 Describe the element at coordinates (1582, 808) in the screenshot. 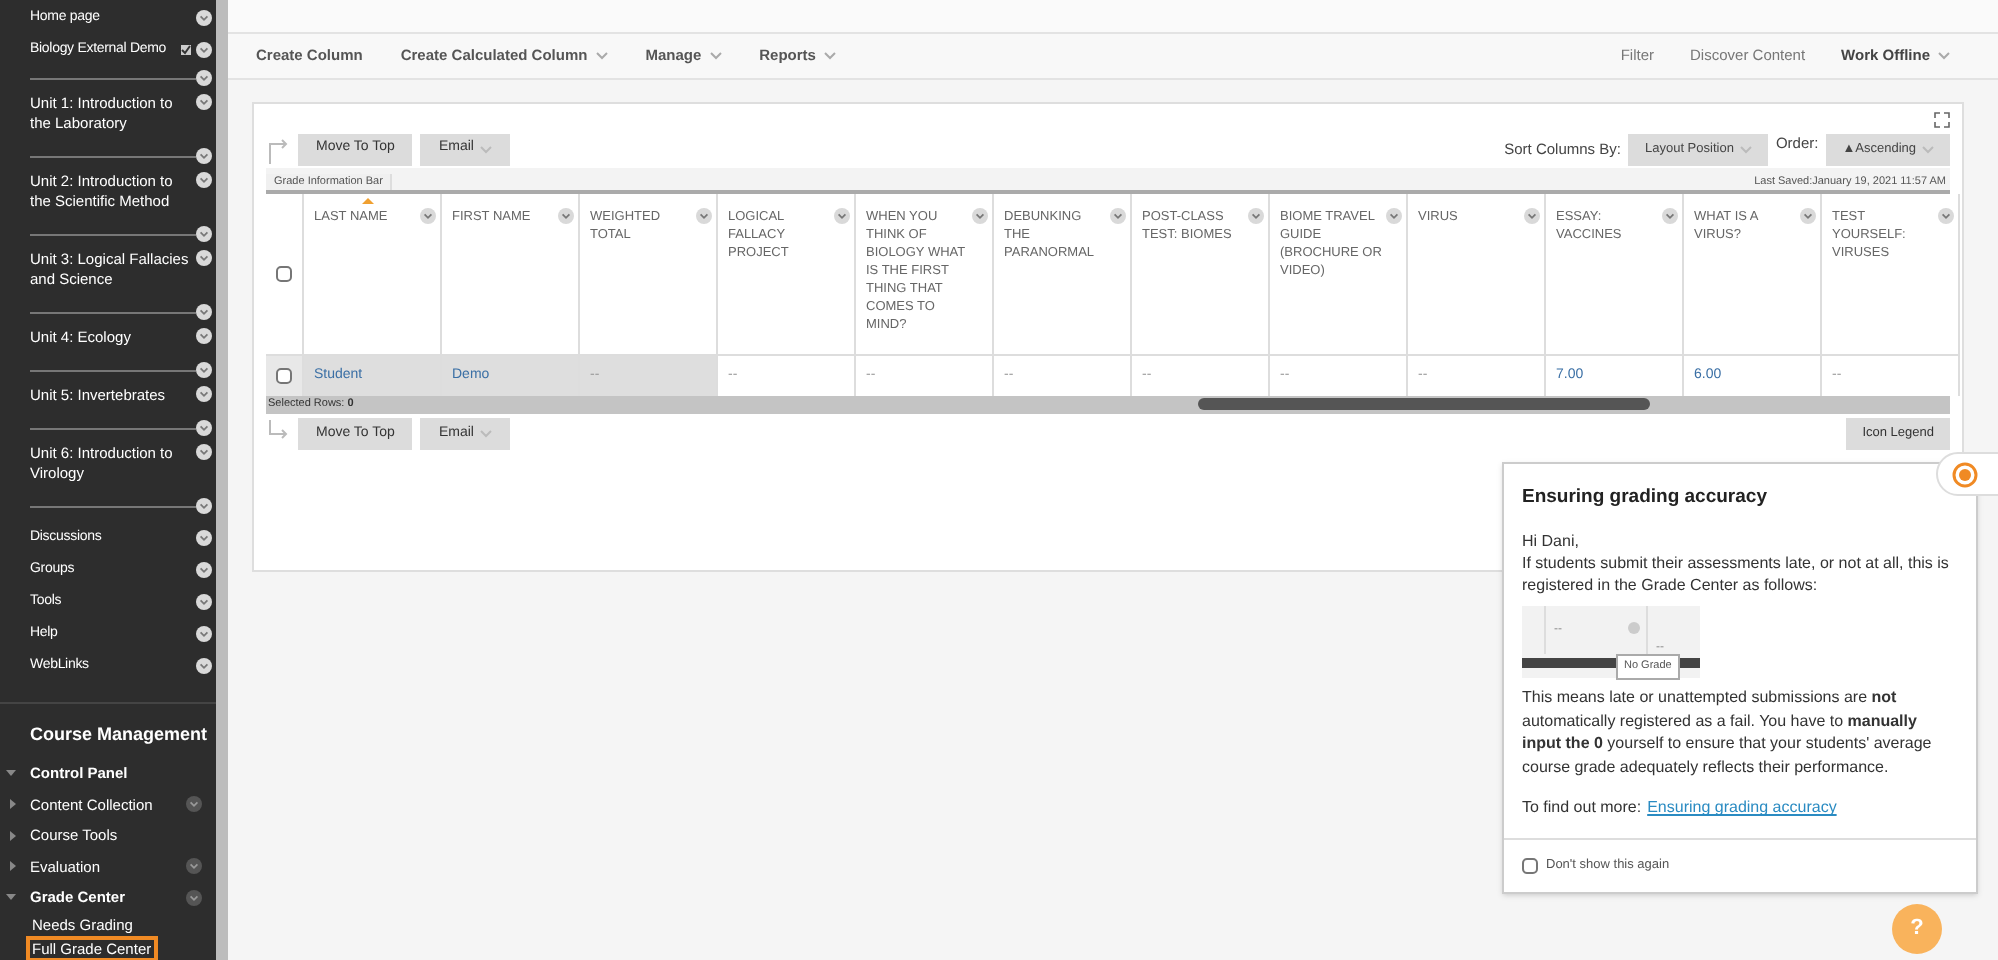

I see `more-label: To find out more:` at that location.